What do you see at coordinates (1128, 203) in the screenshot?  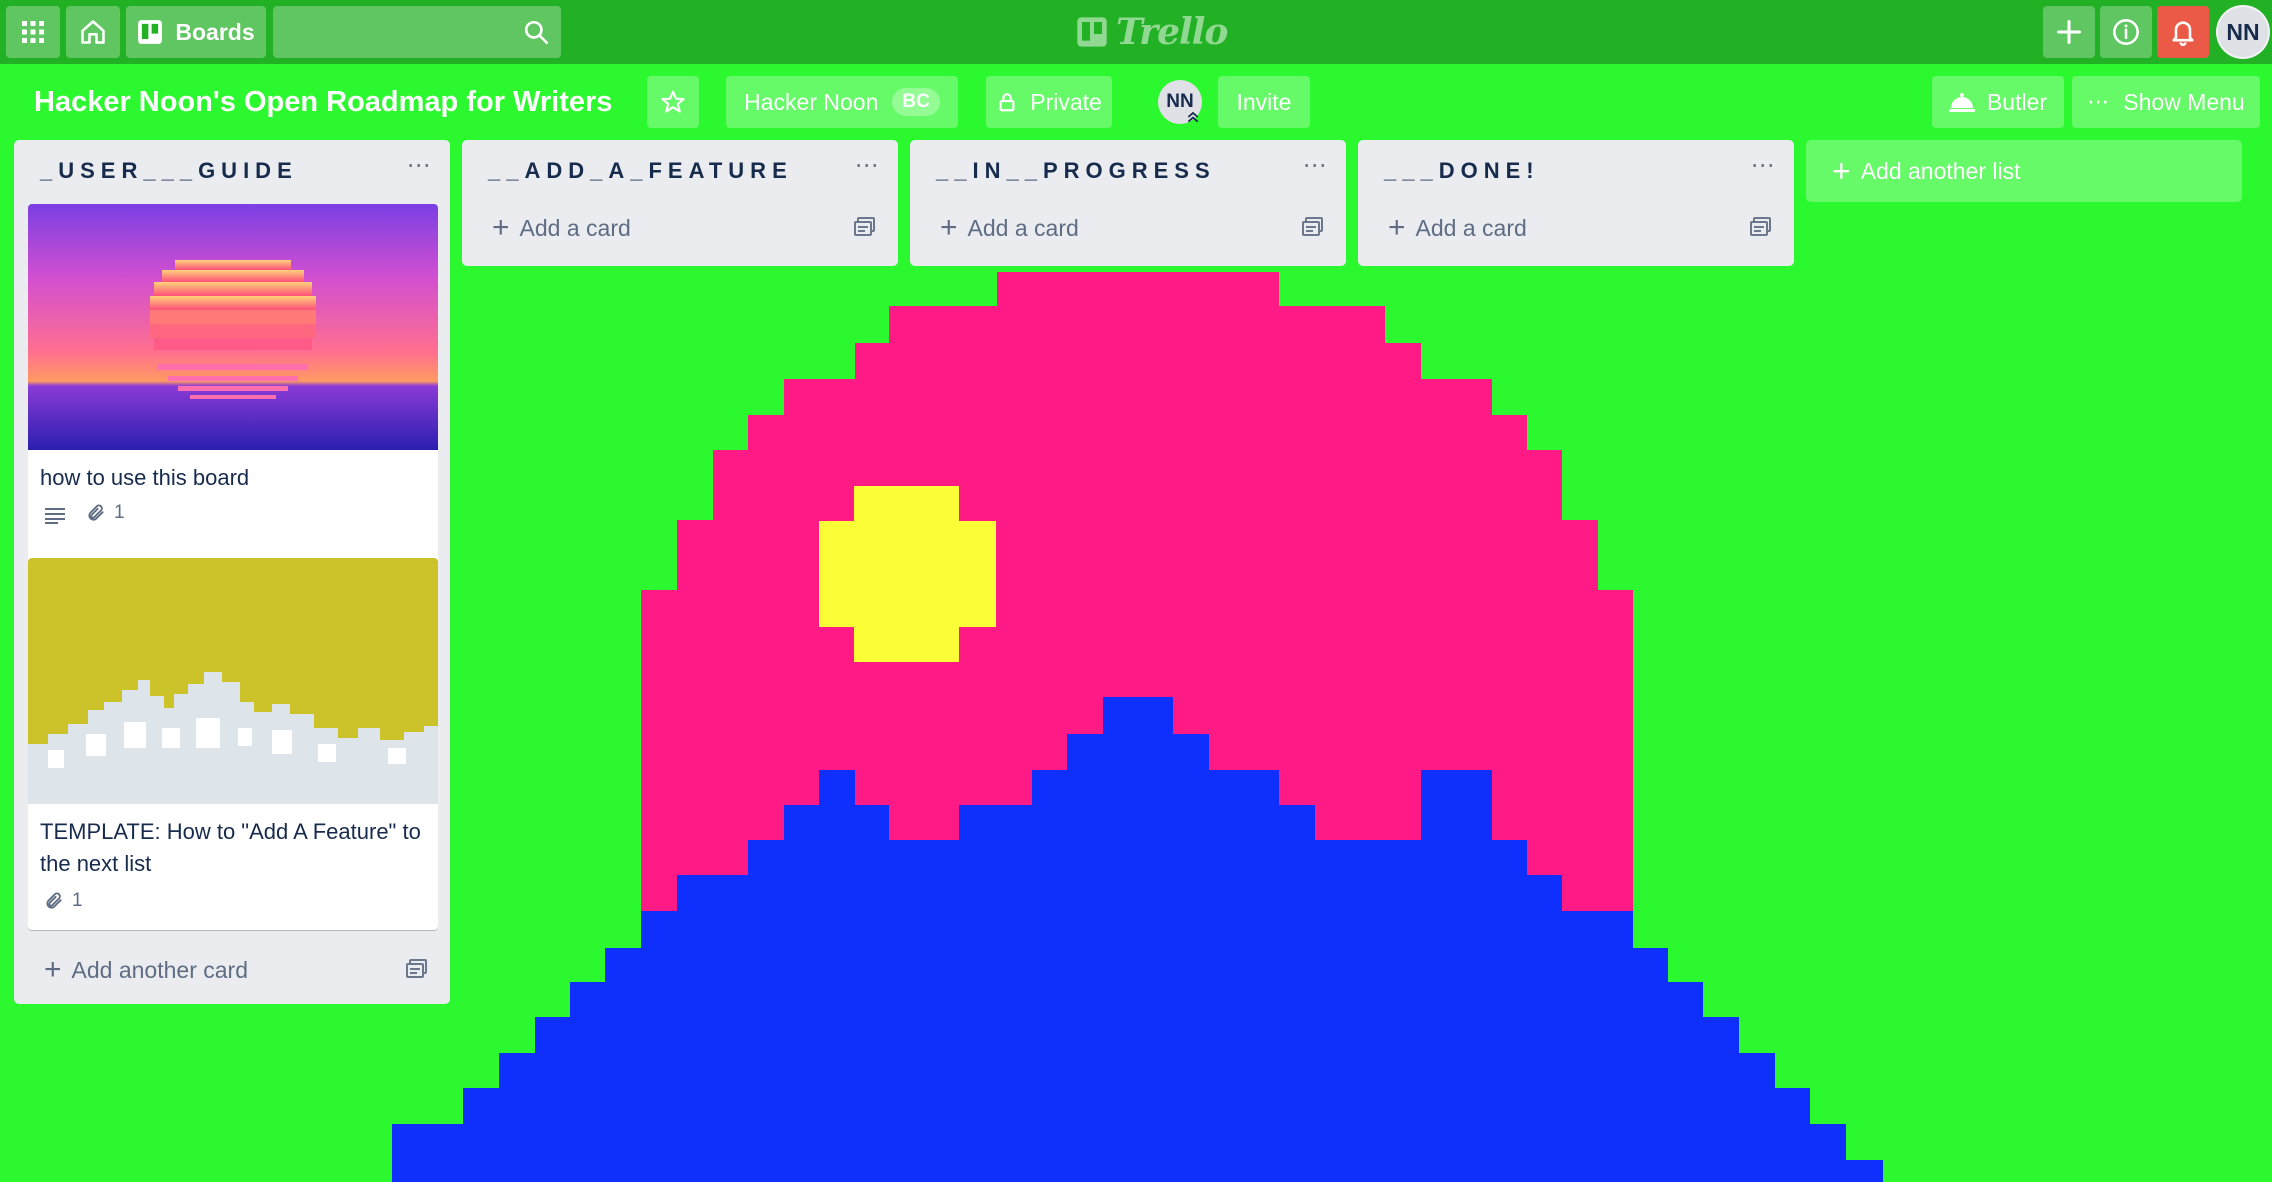 I see `list-in-progress: __IN__PROGRESS ⋯ + Add a card` at bounding box center [1128, 203].